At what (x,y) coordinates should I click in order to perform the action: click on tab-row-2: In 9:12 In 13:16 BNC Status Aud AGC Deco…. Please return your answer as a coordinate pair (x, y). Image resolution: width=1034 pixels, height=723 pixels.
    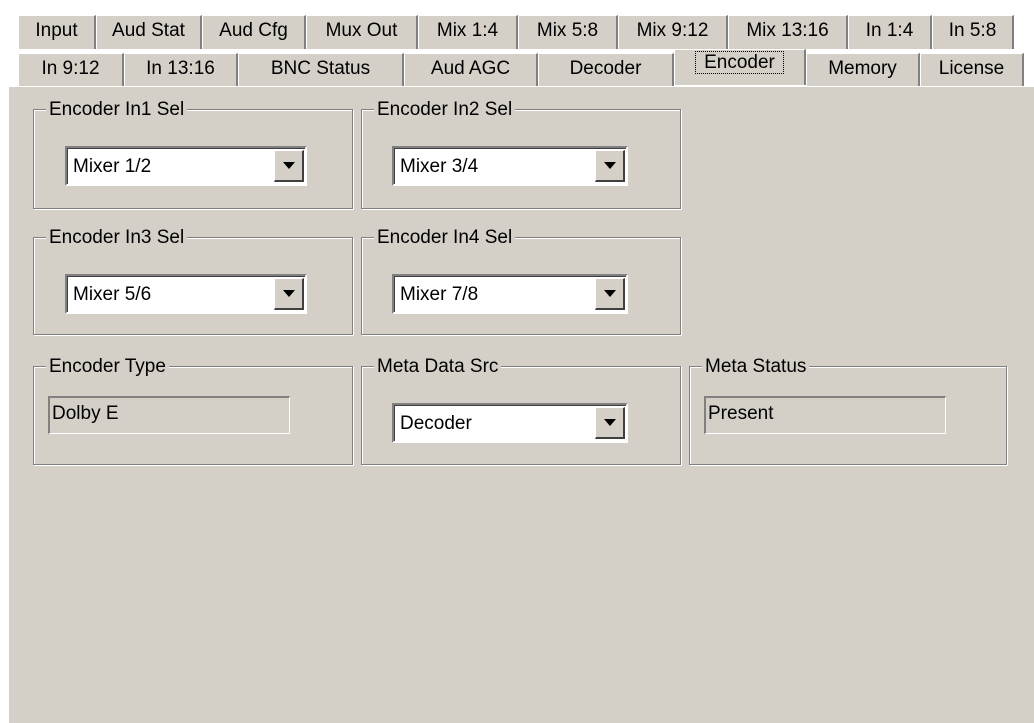
    Looking at the image, I should click on (521, 68).